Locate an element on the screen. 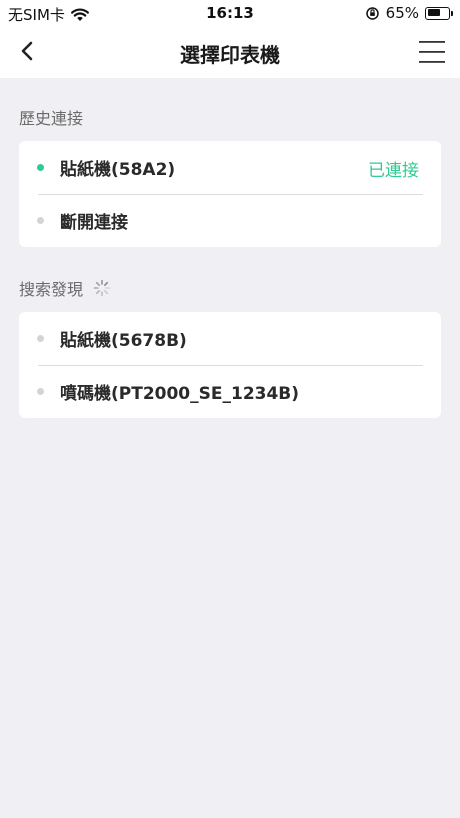 The image size is (460, 818). history-printer-row: 貼紙機(58A2) 已連接 is located at coordinates (230, 167).